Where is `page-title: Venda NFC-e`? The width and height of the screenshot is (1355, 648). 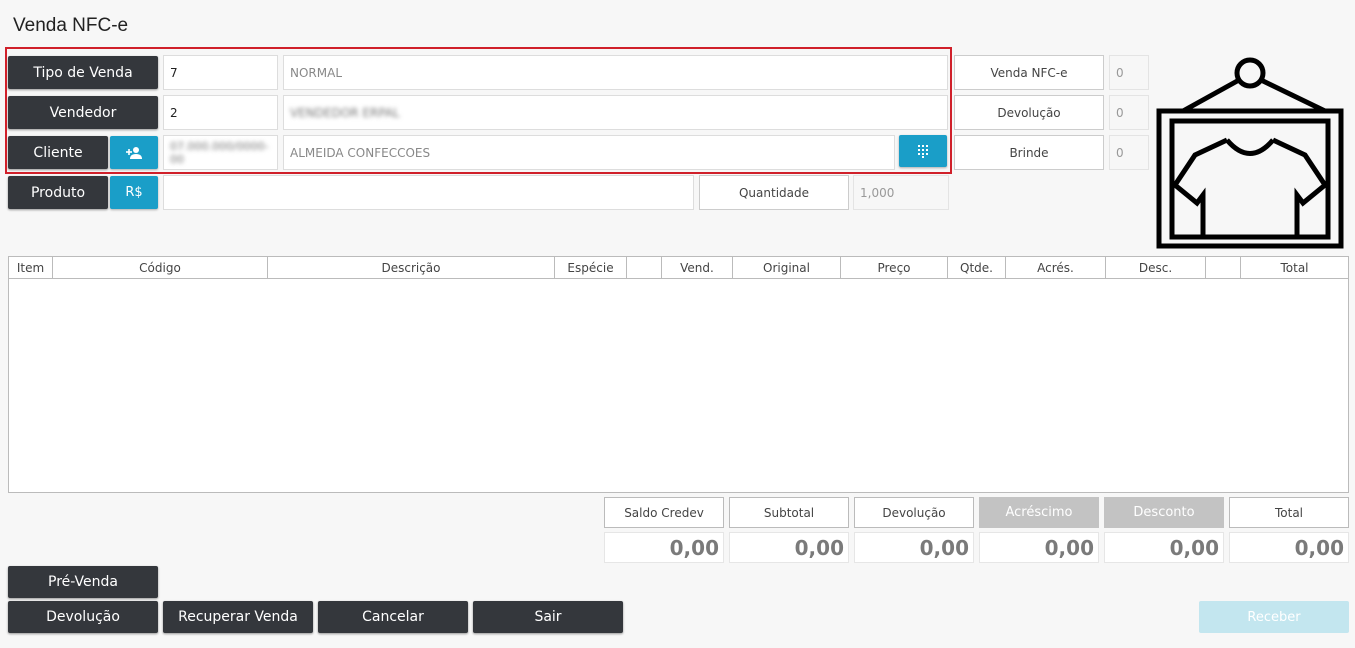 page-title: Venda NFC-e is located at coordinates (71, 25).